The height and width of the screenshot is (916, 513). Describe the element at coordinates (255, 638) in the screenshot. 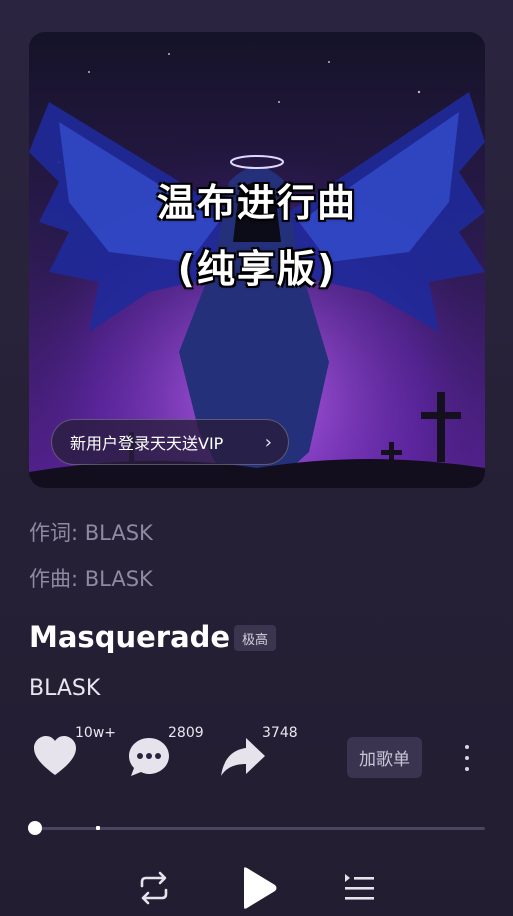

I see `quality-badge: 极高` at that location.